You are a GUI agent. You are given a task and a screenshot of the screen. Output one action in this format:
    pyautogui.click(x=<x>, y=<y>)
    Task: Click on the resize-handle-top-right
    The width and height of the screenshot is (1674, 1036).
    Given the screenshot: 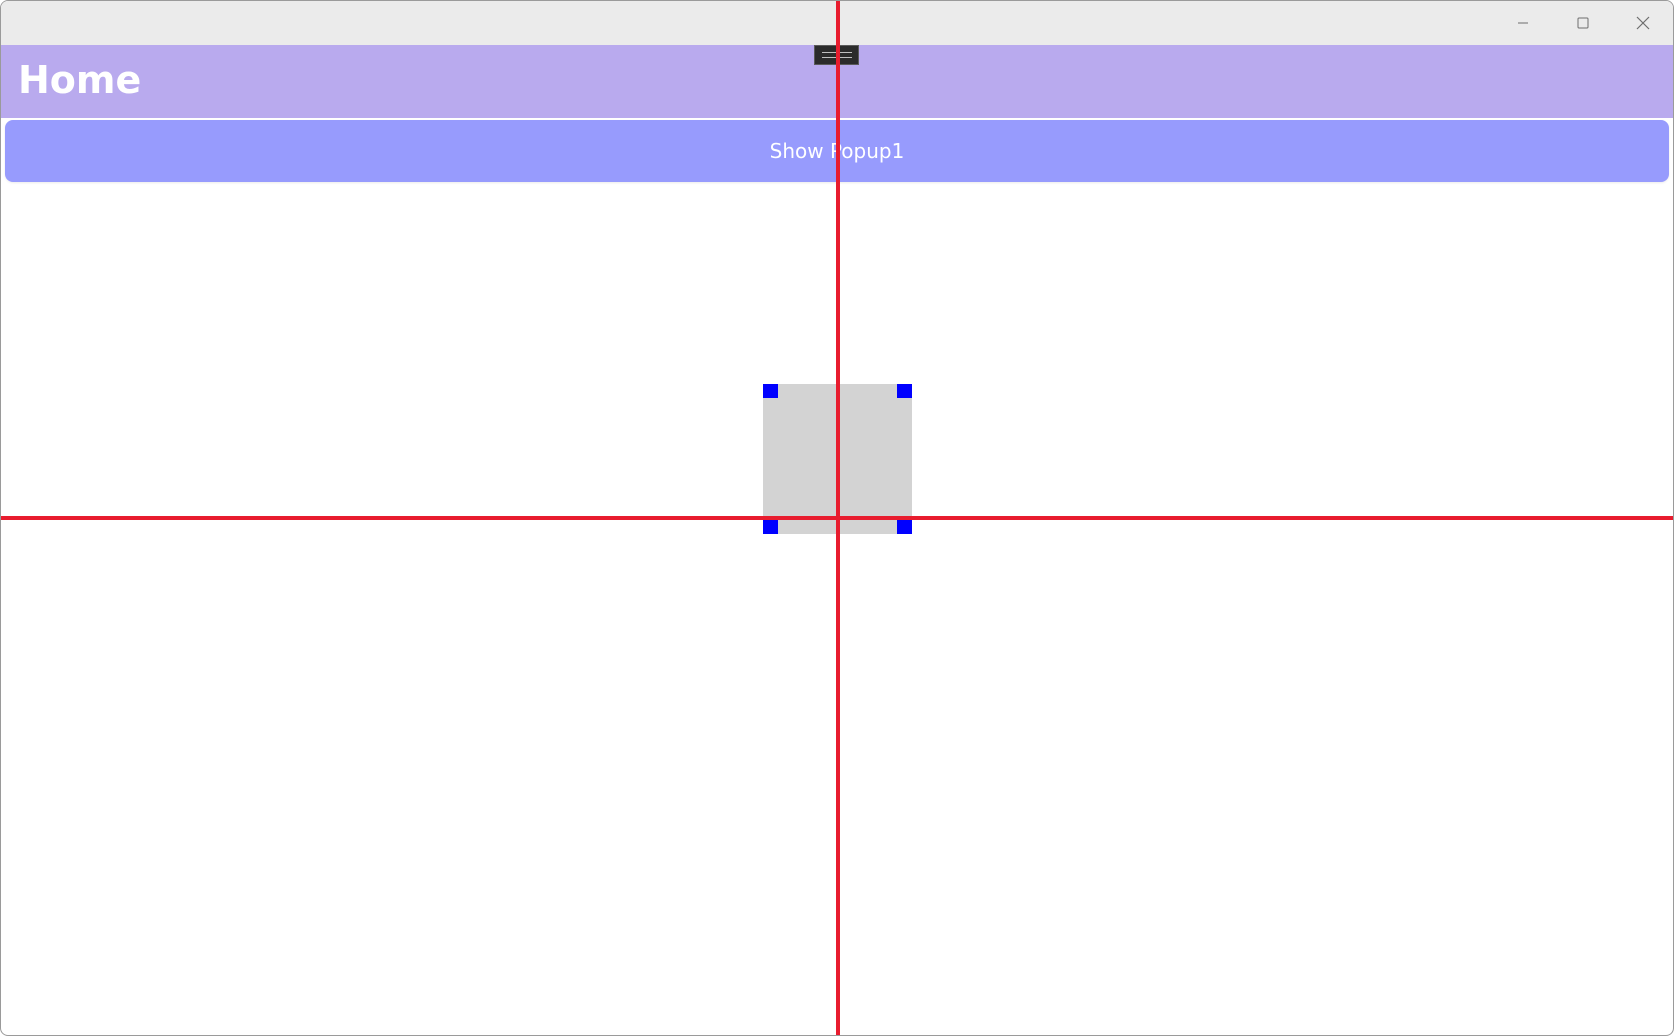 What is the action you would take?
    pyautogui.click(x=904, y=391)
    